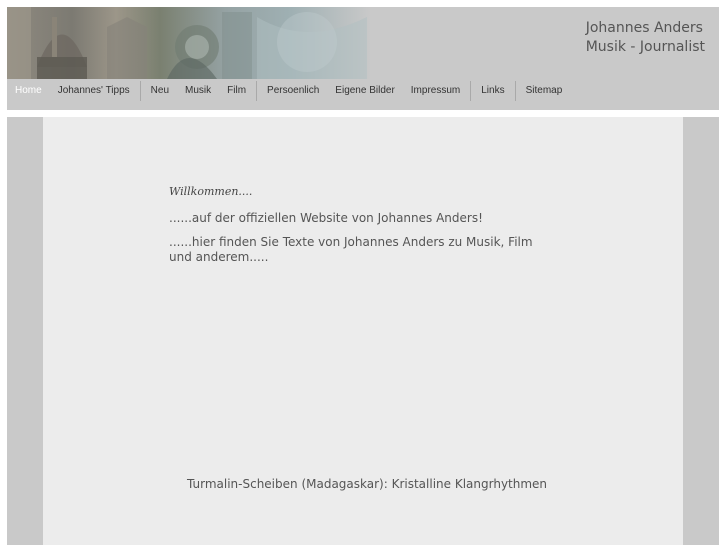 This screenshot has height=545, width=727. I want to click on nav-item-eigene-bilder: Eigene Bilder, so click(364, 91).